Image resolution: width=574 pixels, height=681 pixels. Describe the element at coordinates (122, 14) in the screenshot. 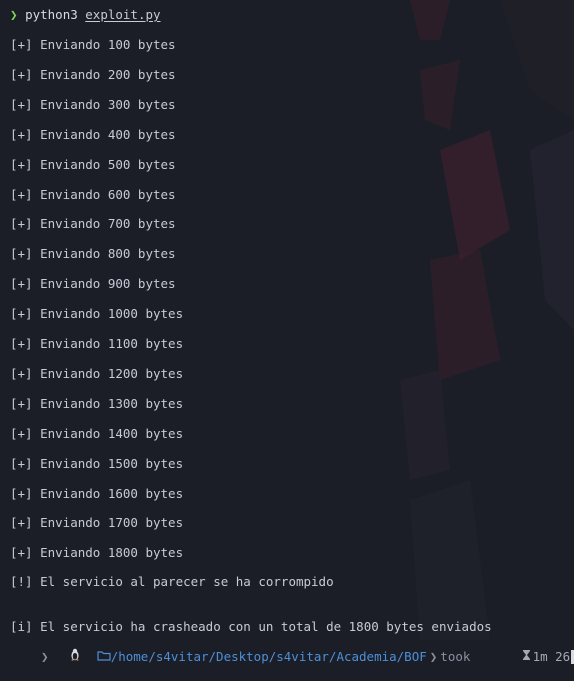

I see `command-argument: exploit.py` at that location.